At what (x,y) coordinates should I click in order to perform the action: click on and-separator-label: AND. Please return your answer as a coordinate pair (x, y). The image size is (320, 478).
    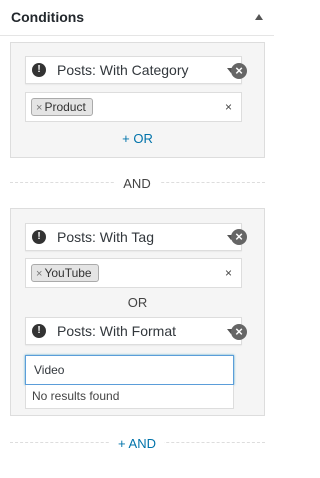
    Looking at the image, I should click on (137, 183).